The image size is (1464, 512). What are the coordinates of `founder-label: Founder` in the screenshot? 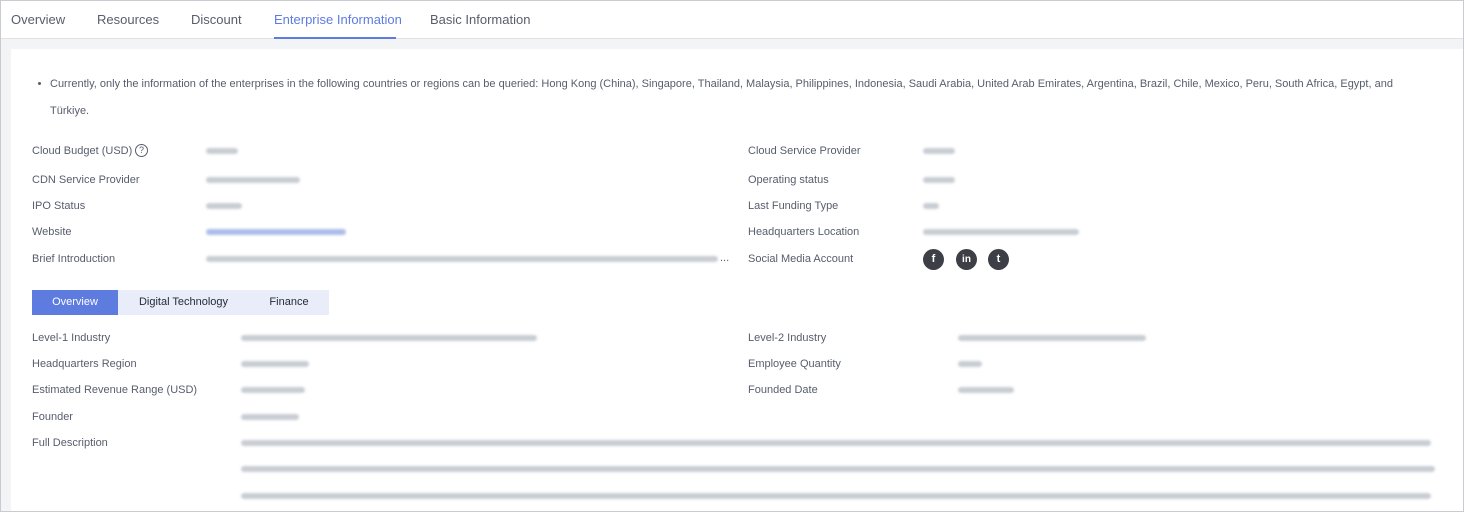 It's located at (52, 417).